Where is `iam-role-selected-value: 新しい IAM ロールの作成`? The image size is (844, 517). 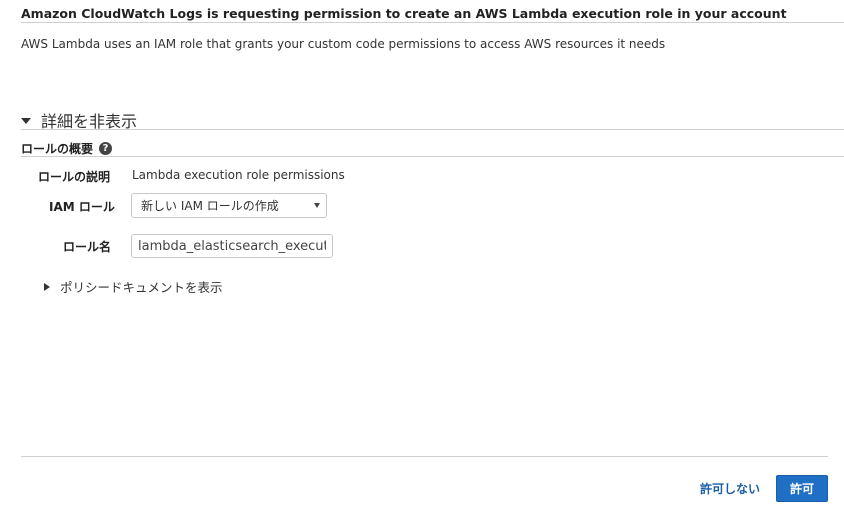
iam-role-selected-value: 新しい IAM ロールの作成 is located at coordinates (210, 206).